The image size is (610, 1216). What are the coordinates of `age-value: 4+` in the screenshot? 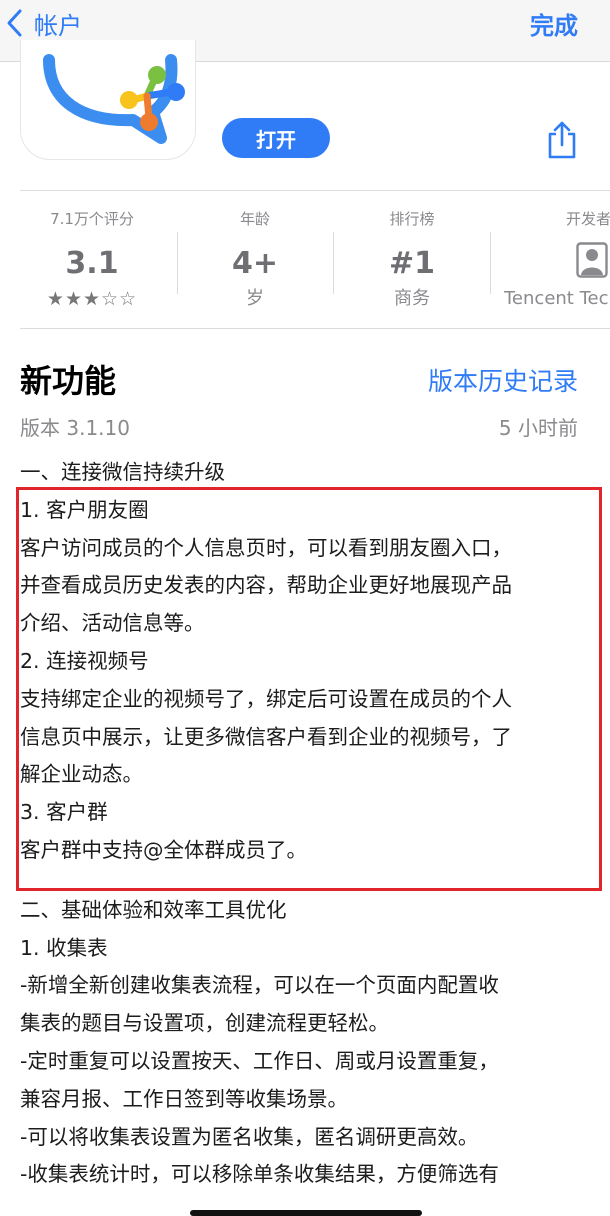 It's located at (254, 263).